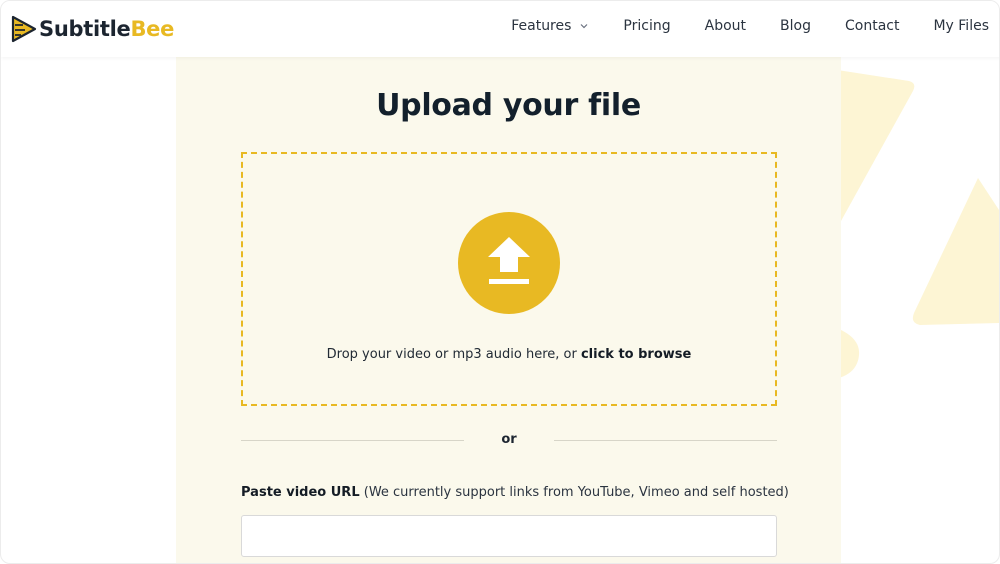 The height and width of the screenshot is (564, 1000). I want to click on nav-item-label: Contact, so click(872, 26).